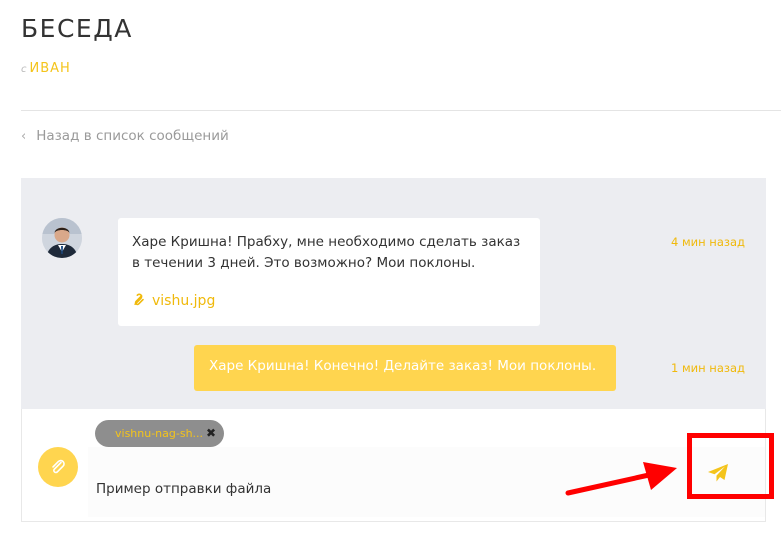 This screenshot has height=539, width=781. I want to click on back-to-messages-link: ‹ Назад в список сообщений, so click(125, 136).